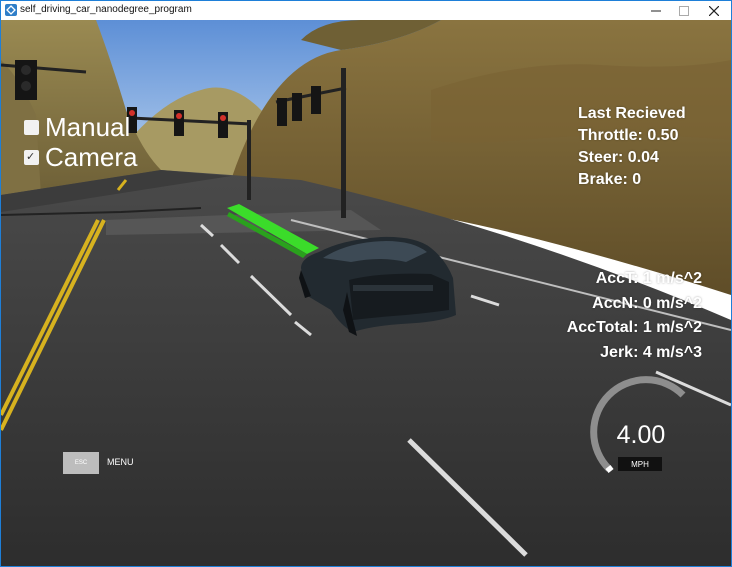  Describe the element at coordinates (106, 9) in the screenshot. I see `window-title: self_driving_car_nanodegree_program` at that location.